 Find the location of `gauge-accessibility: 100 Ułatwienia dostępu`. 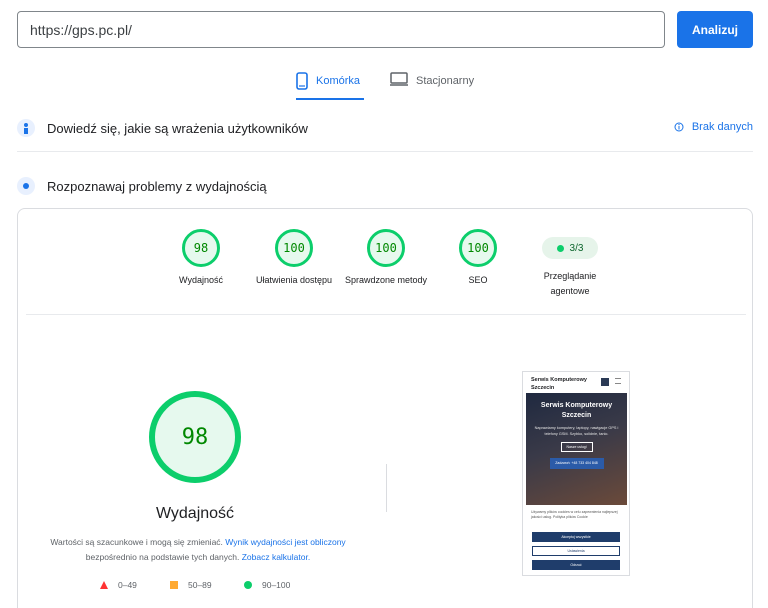

gauge-accessibility: 100 Ułatwienia dostępu is located at coordinates (294, 258).